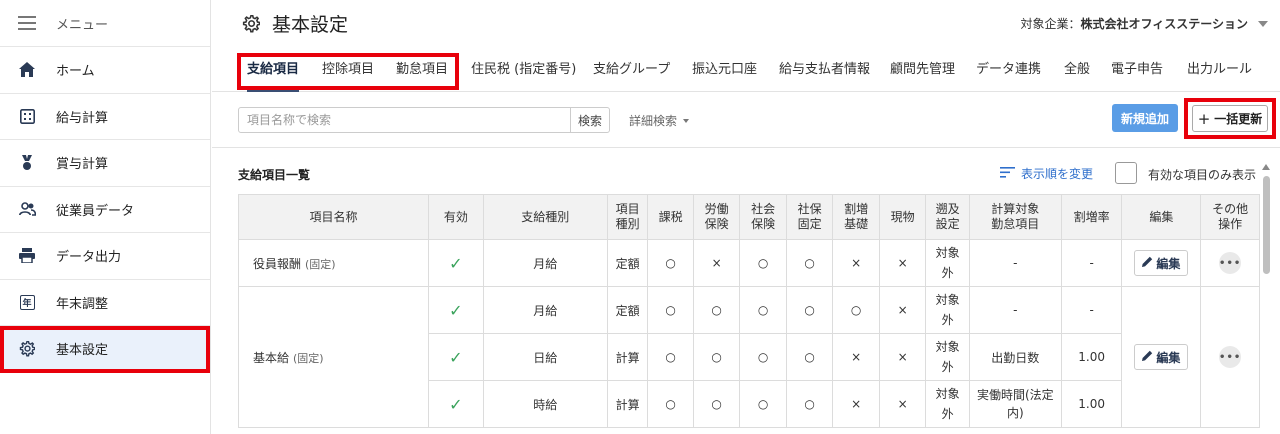 The width and height of the screenshot is (1280, 434). I want to click on add-new-button: 新規追加, so click(1145, 118).